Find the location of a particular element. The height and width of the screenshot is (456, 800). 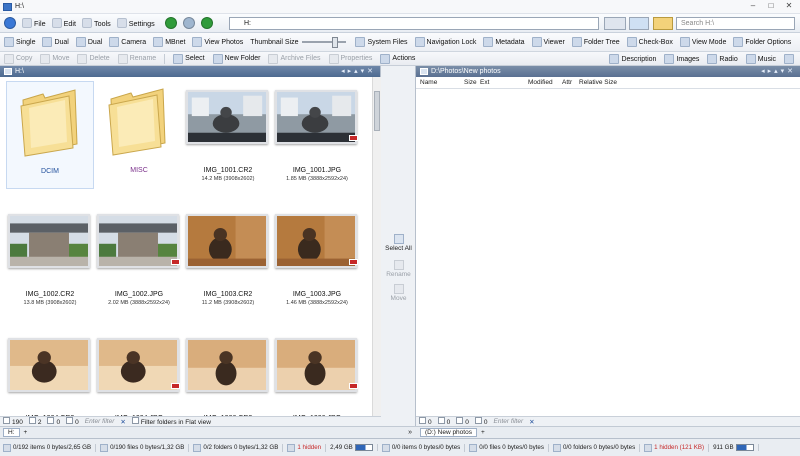

scrollbar-thumb is located at coordinates (377, 111).